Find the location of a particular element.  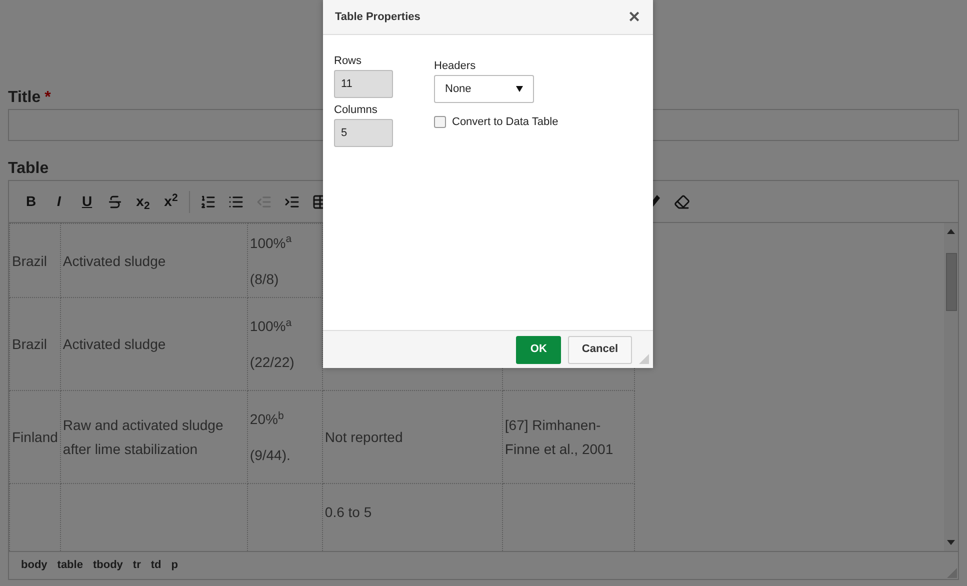

path-item: td is located at coordinates (156, 565).